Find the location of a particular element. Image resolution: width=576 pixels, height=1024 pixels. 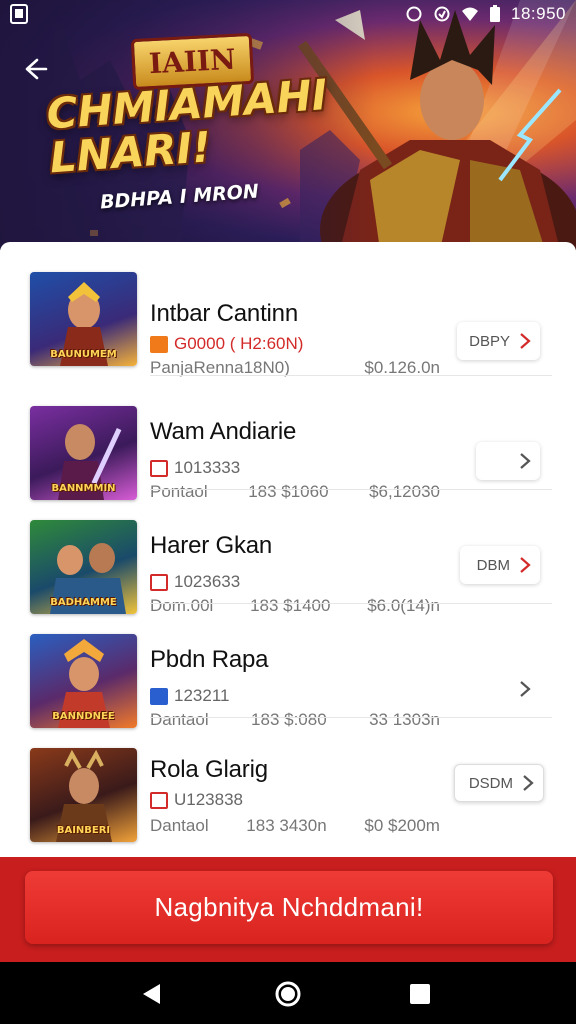

square-recent-icon is located at coordinates (420, 994).